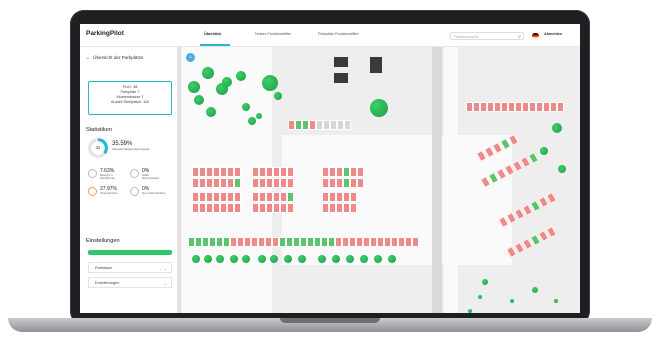 The height and width of the screenshot is (338, 660). Describe the element at coordinates (553, 34) in the screenshot. I see `logout-button: Abmelden` at that location.